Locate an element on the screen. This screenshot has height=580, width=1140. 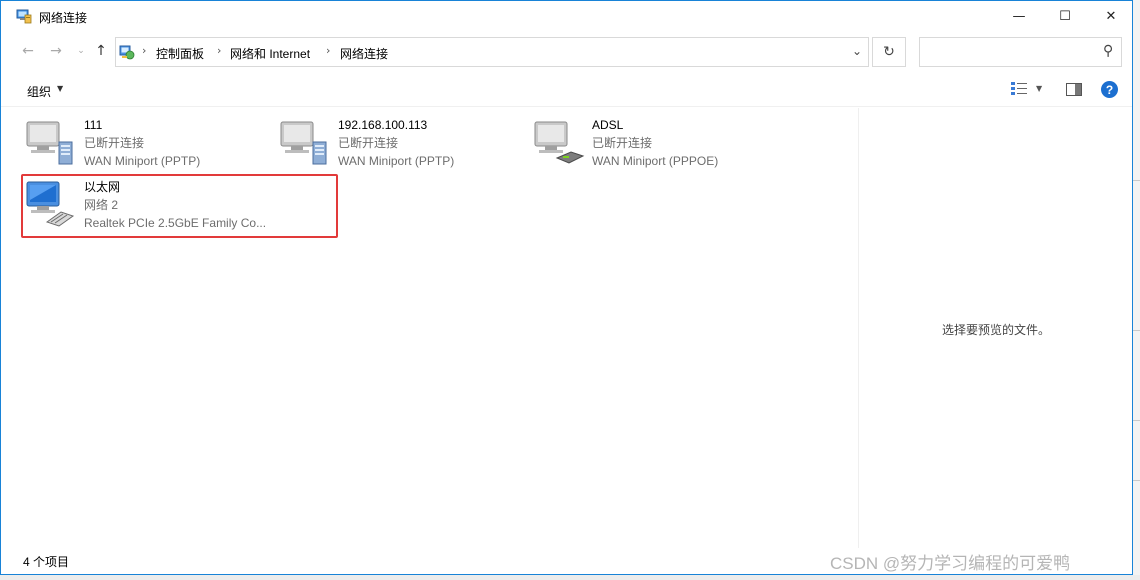
control-panel-icon is located at coordinates (127, 52).